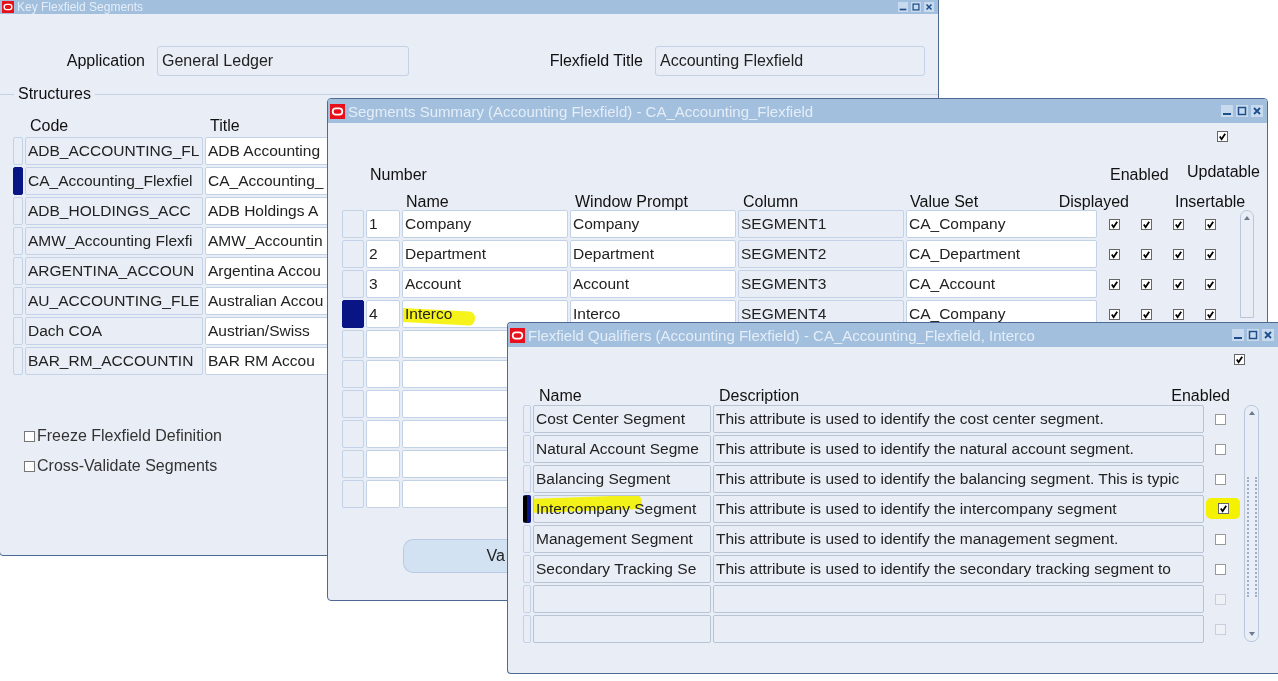 The image size is (1278, 681). What do you see at coordinates (114, 361) in the screenshot?
I see `table-cell: BAR_RM_ACCOUNTIN` at bounding box center [114, 361].